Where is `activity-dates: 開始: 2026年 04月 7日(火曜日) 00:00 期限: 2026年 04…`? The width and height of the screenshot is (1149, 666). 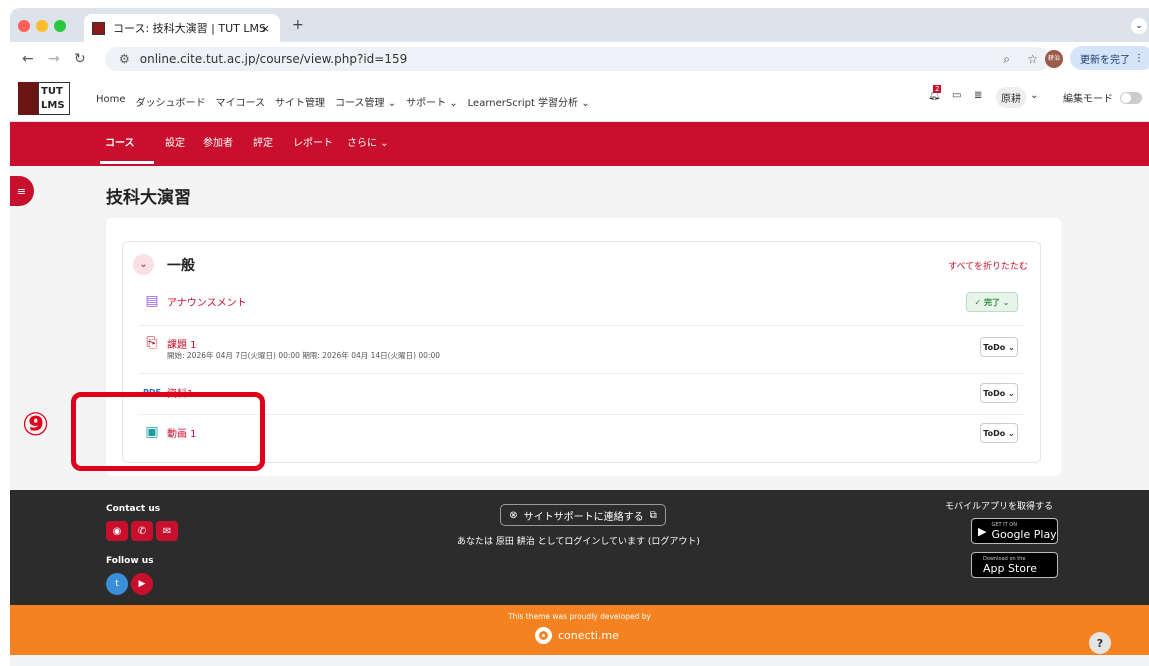
activity-dates: 開始: 2026年 04月 7日(火曜日) 00:00 期限: 2026年 04… is located at coordinates (304, 355).